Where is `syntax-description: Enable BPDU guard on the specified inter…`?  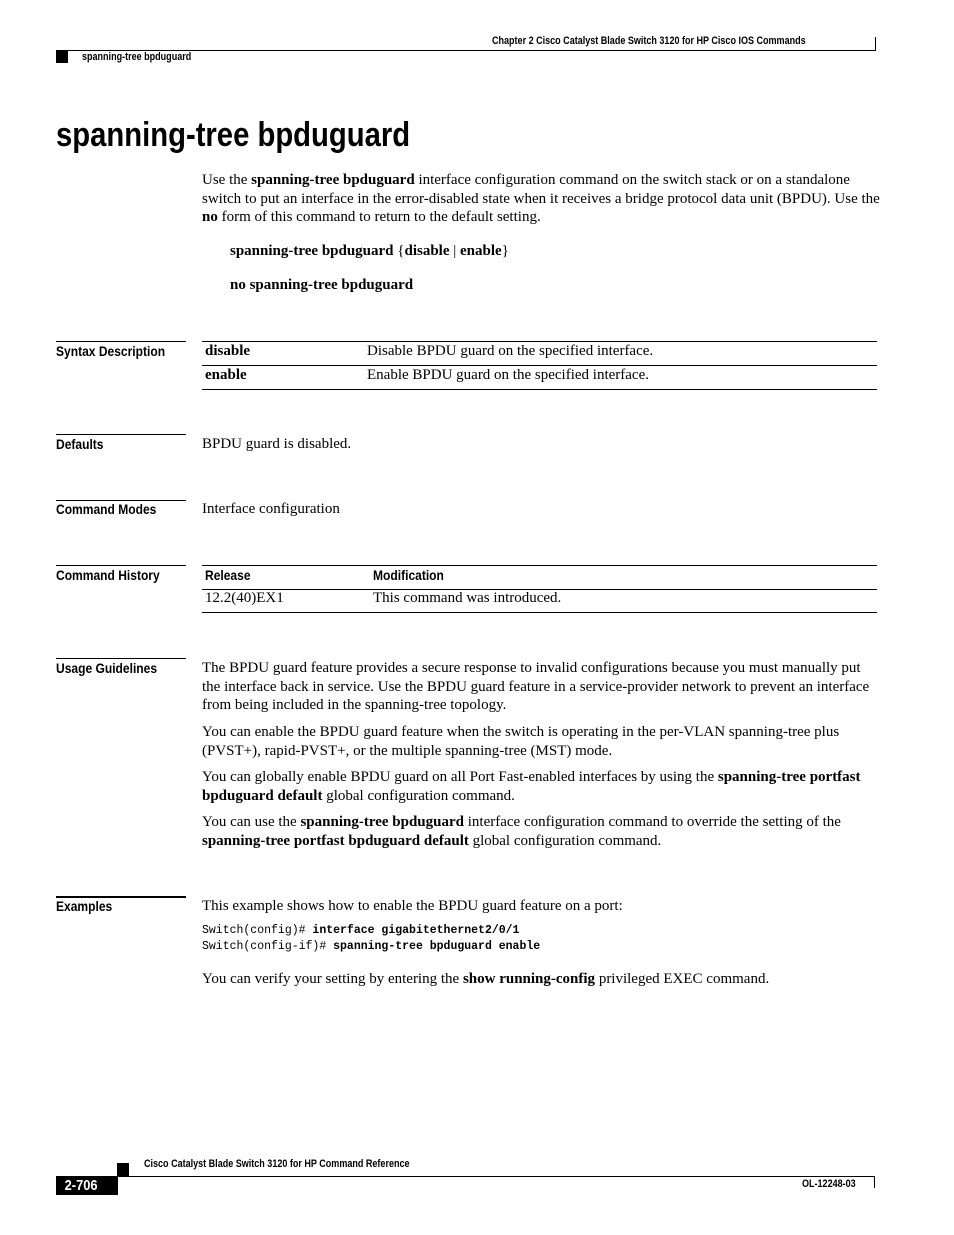 syntax-description: Enable BPDU guard on the specified inter… is located at coordinates (508, 375).